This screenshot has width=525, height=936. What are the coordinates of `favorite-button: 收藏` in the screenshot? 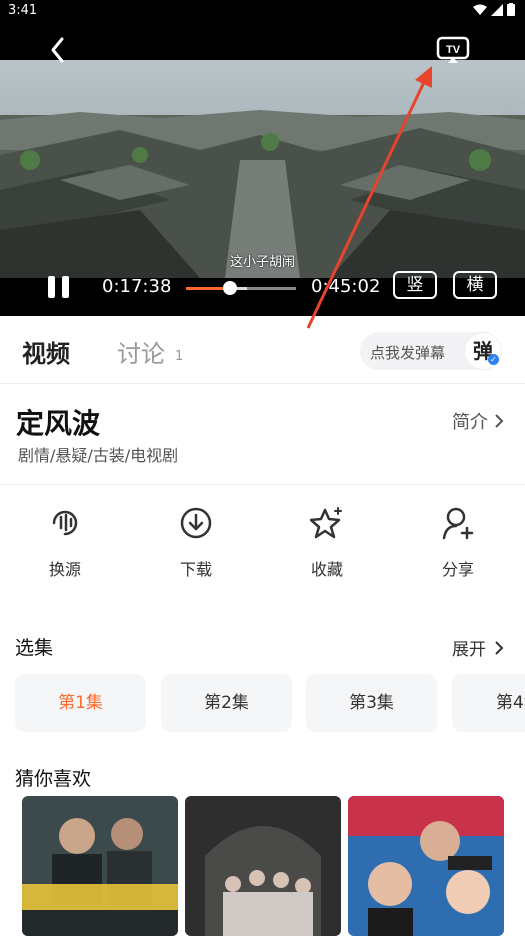 It's located at (327, 543).